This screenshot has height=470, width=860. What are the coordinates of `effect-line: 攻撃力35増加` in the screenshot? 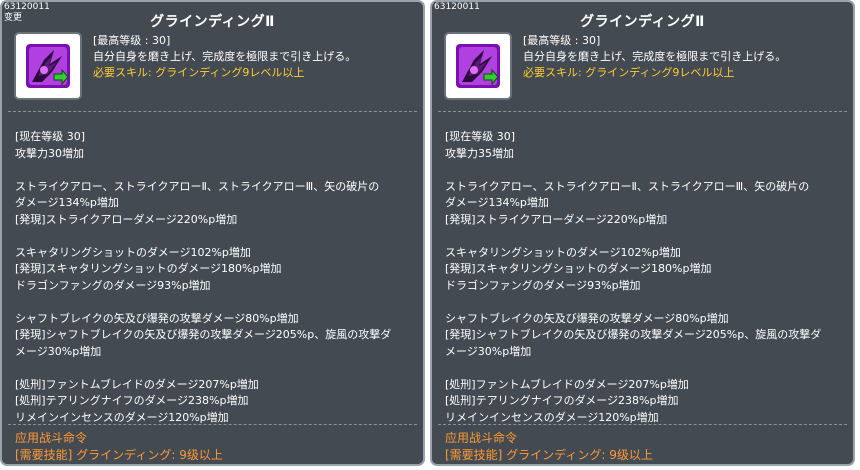 It's located at (479, 153).